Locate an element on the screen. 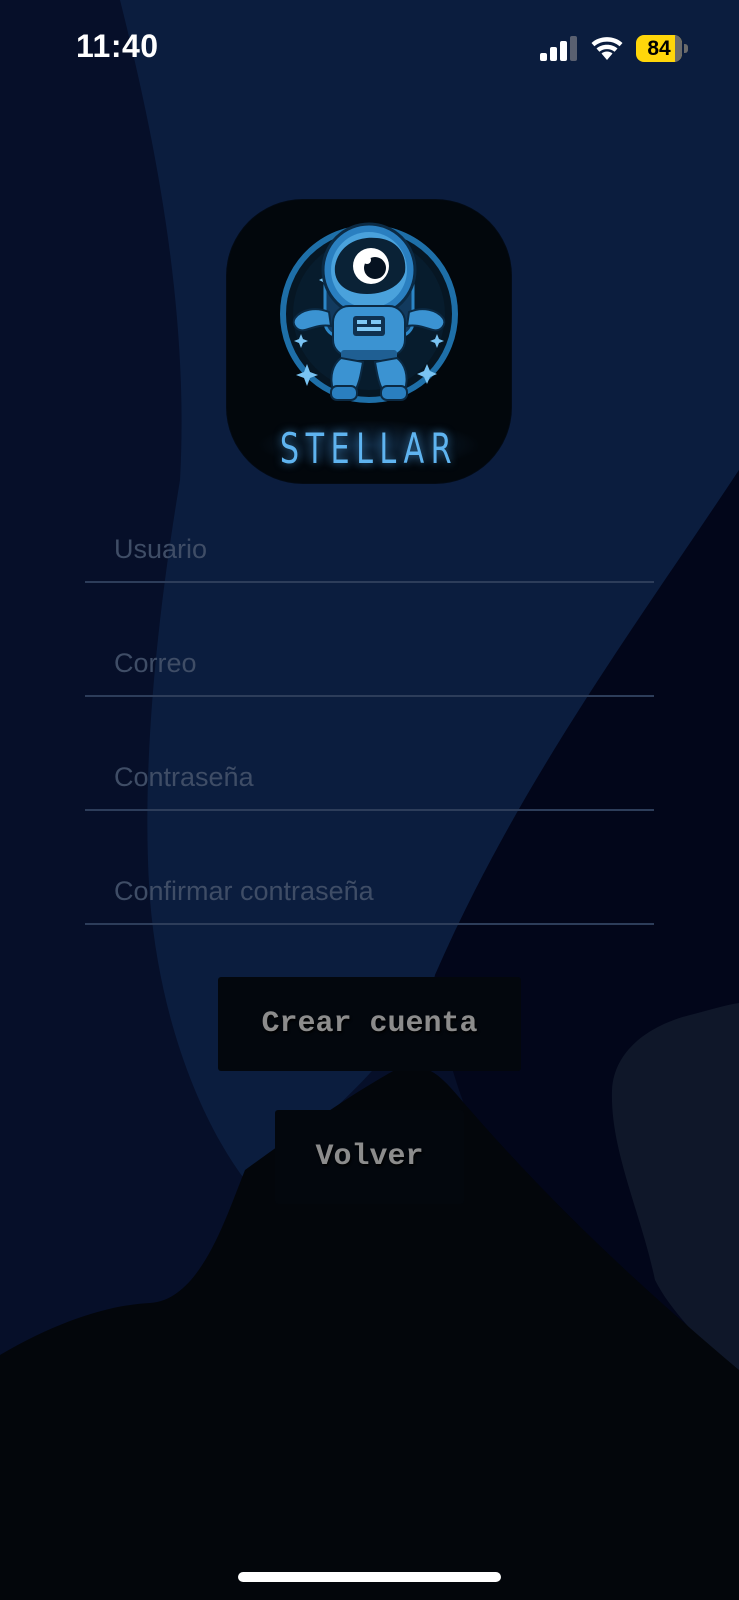 The image size is (739, 1600). battery-tip is located at coordinates (686, 48).